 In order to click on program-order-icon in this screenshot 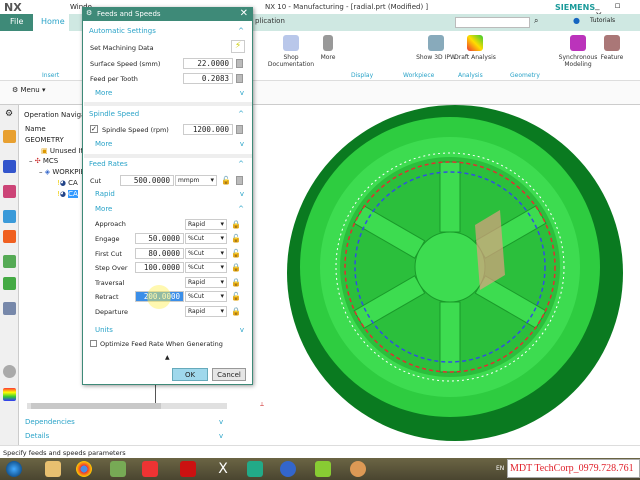, I will do `click(9, 136)`.